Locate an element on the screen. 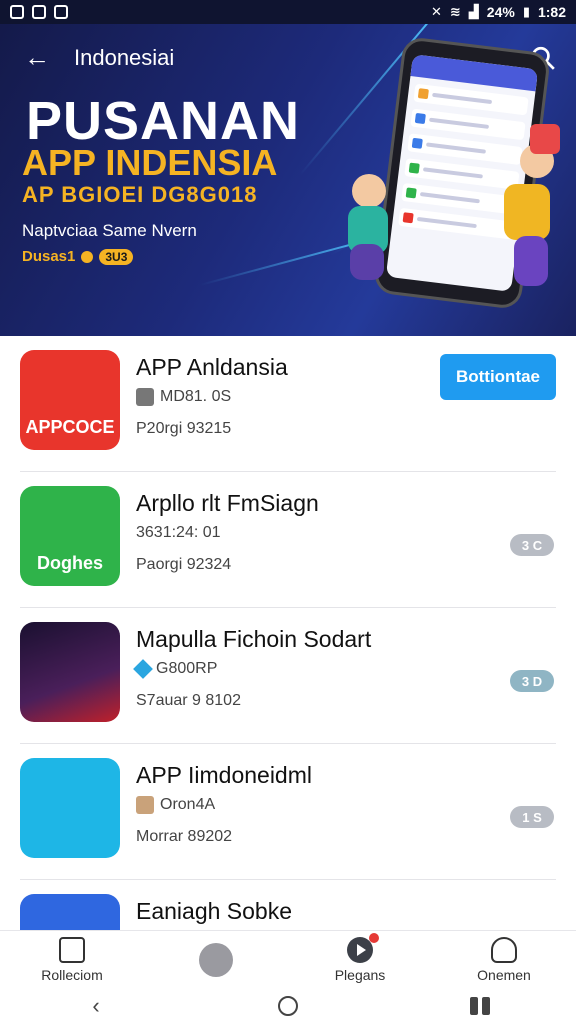  recents-icon is located at coordinates (480, 1006).